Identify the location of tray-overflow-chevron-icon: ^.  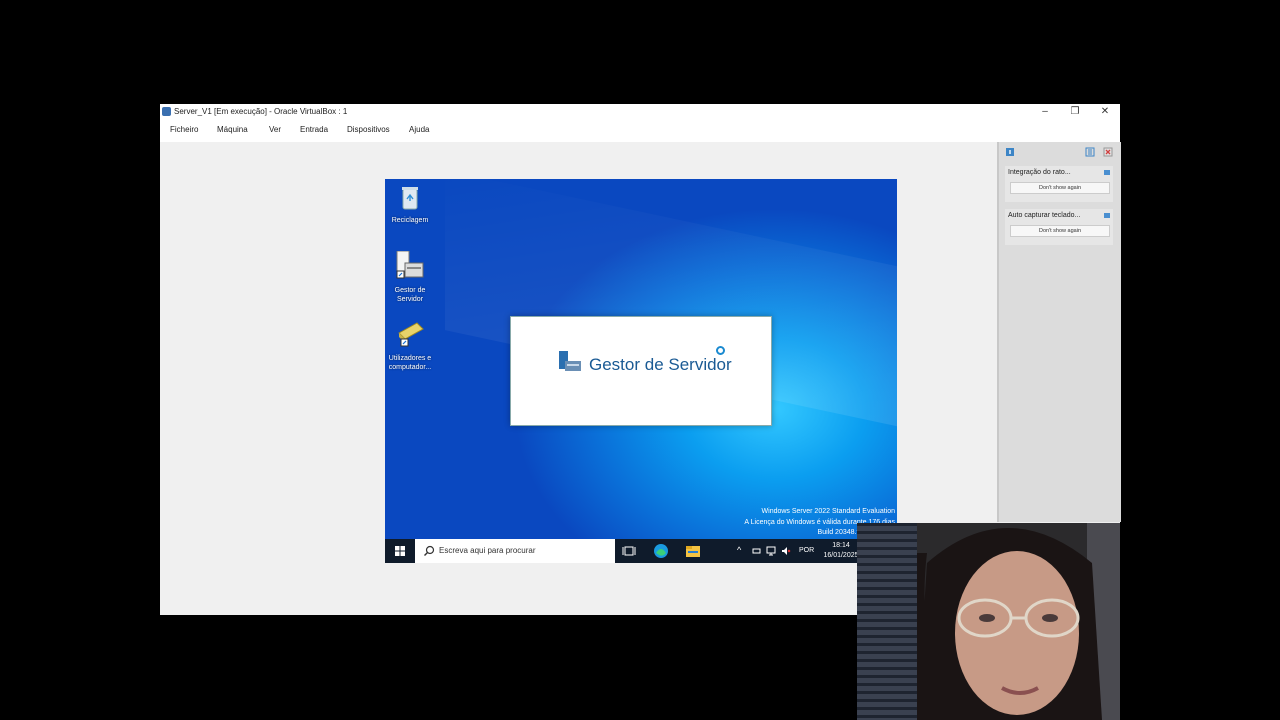
(739, 554).